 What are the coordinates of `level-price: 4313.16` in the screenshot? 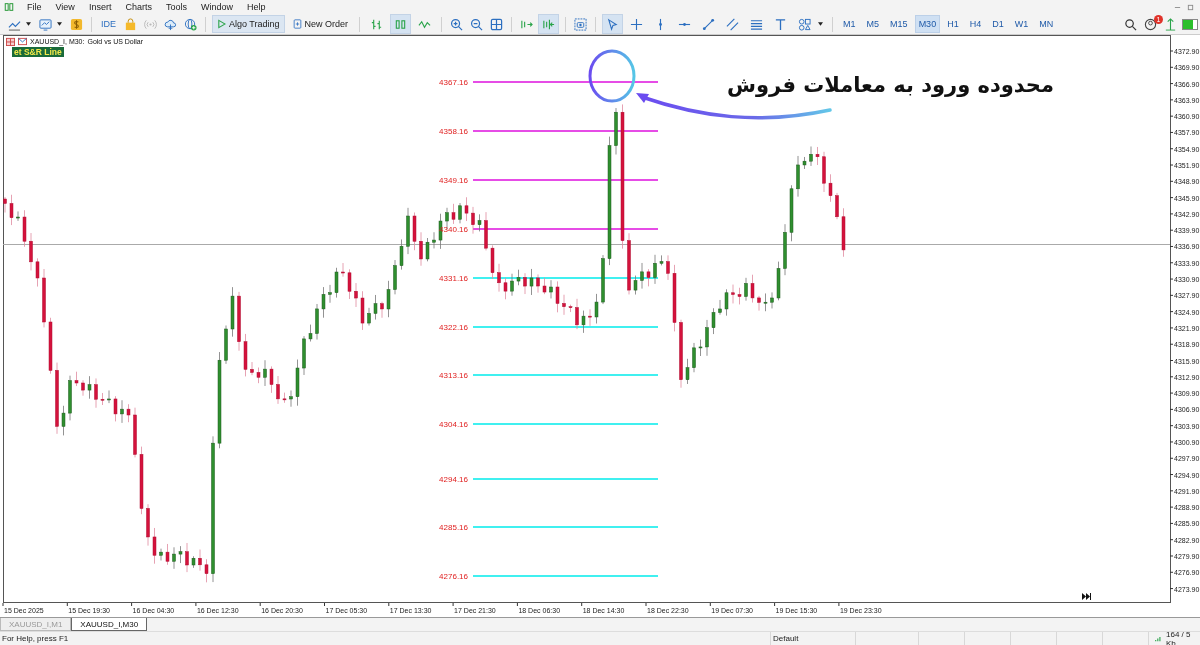 It's located at (453, 376).